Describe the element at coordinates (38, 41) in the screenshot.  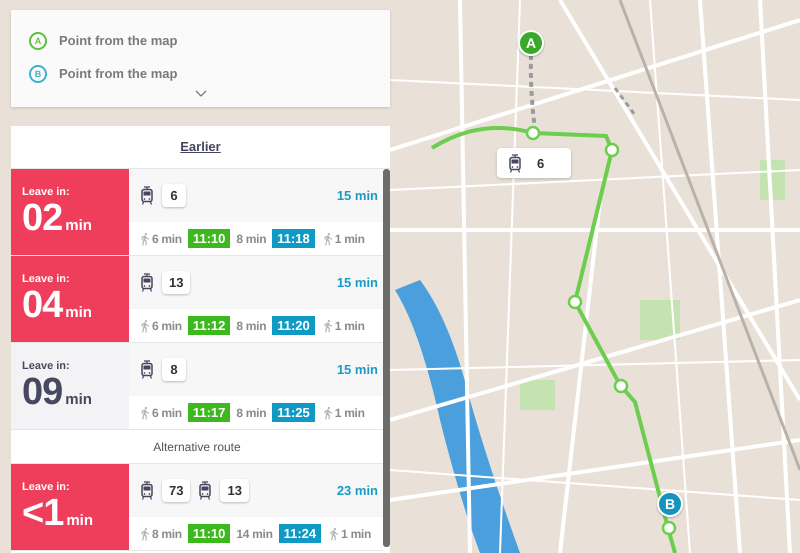
I see `point-badge: A` at that location.